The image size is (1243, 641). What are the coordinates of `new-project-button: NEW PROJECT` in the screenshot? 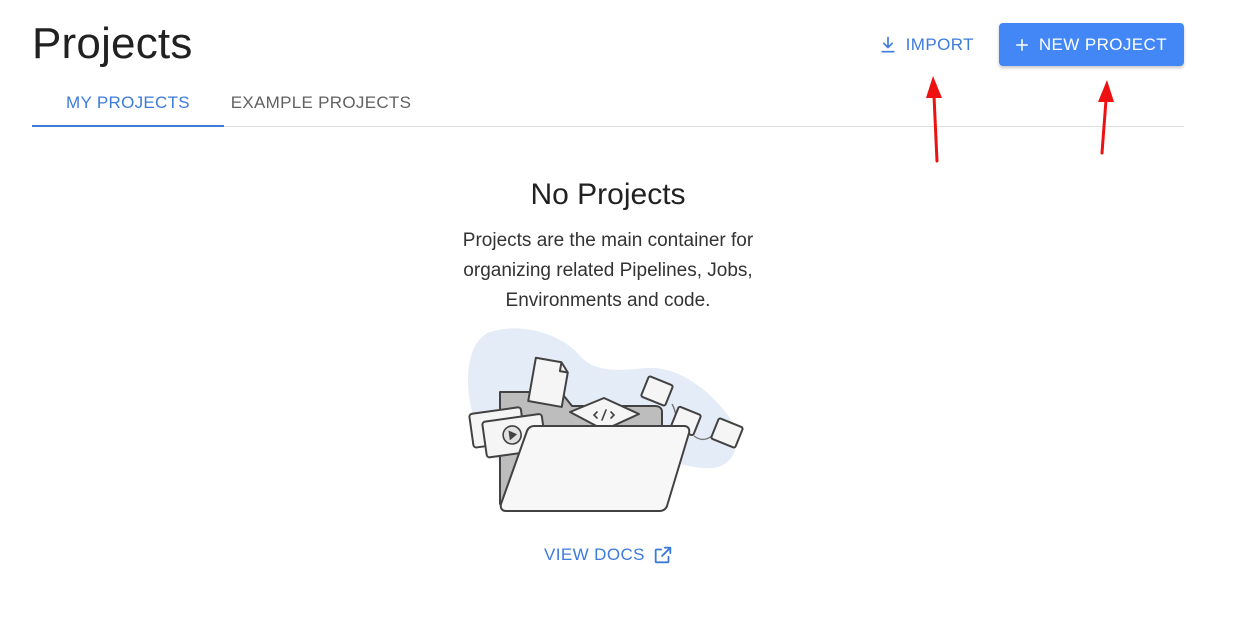 It's located at (1091, 44).